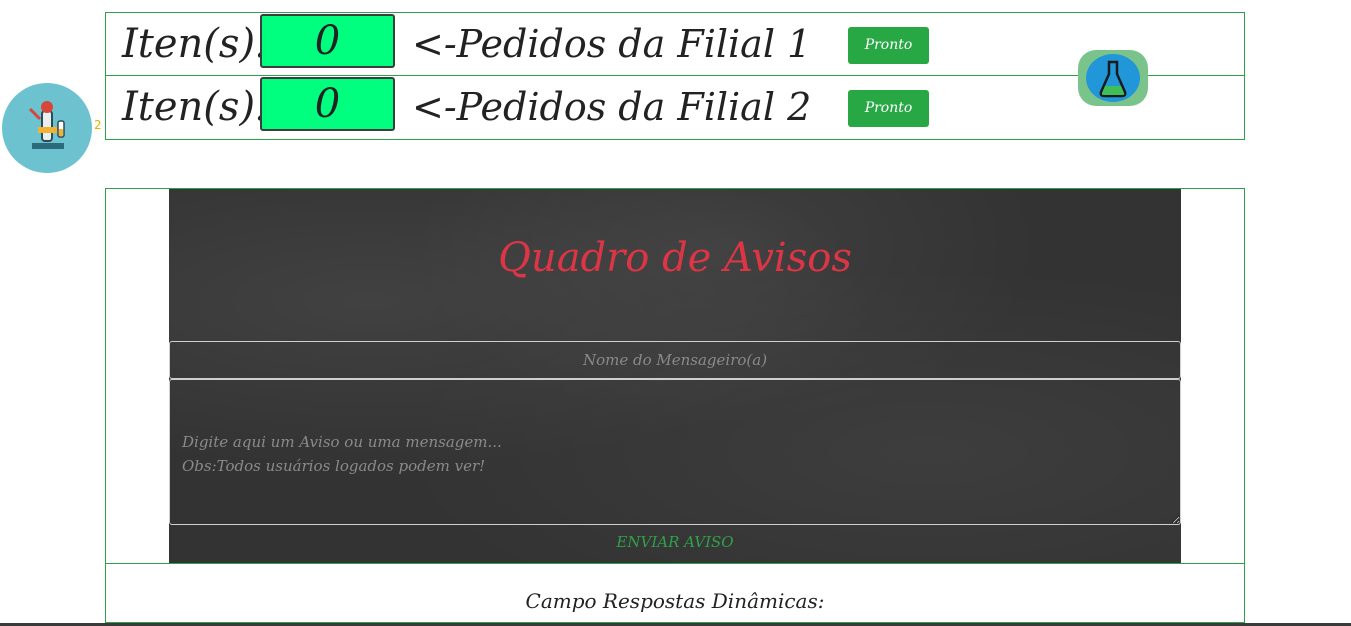 The image size is (1351, 626). Describe the element at coordinates (675, 258) in the screenshot. I see `board-title: Quadro de Avisos` at that location.